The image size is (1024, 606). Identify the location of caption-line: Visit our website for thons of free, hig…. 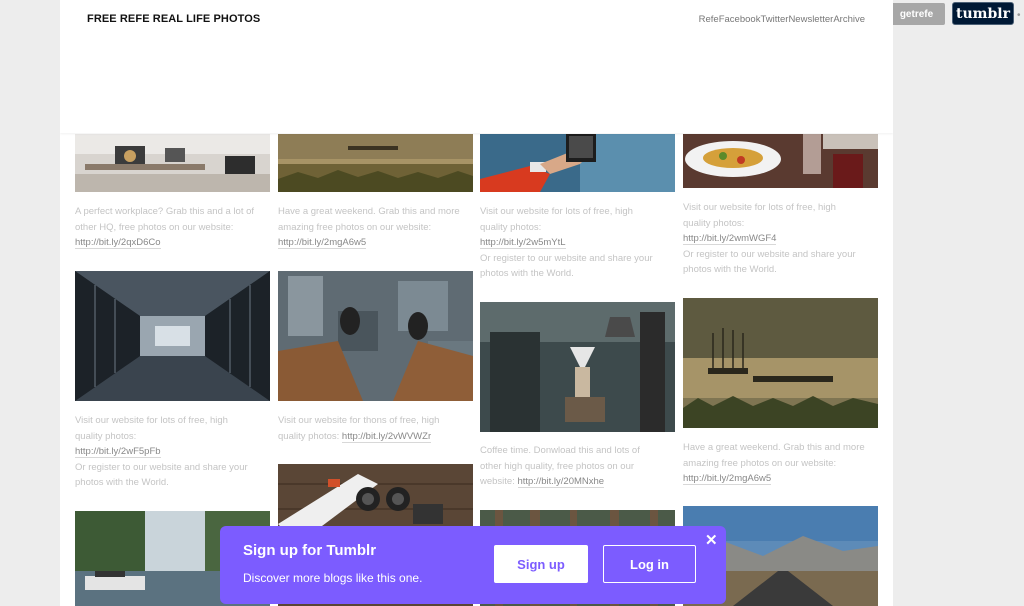
(359, 420).